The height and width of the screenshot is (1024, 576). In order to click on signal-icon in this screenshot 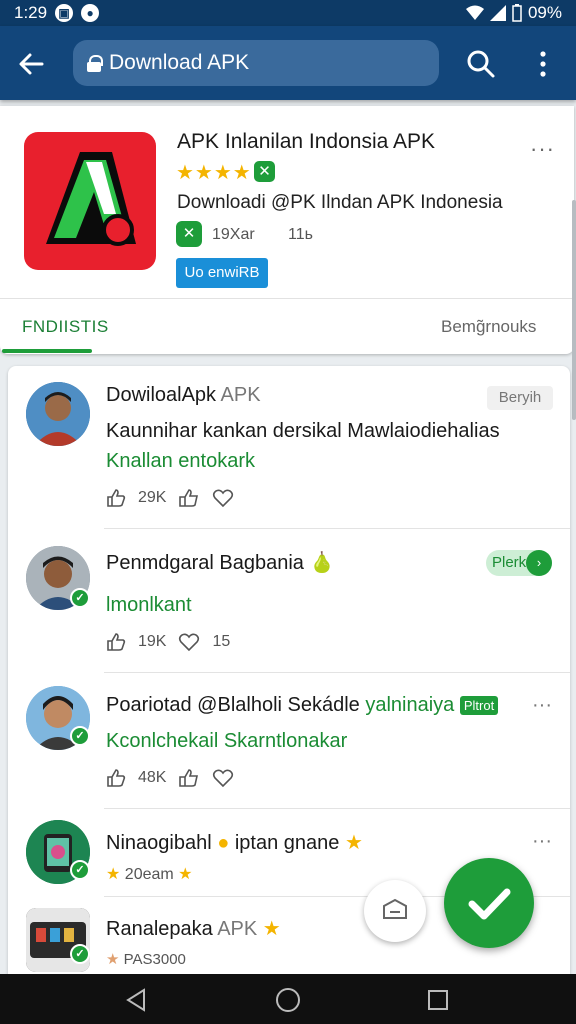, I will do `click(497, 13)`.